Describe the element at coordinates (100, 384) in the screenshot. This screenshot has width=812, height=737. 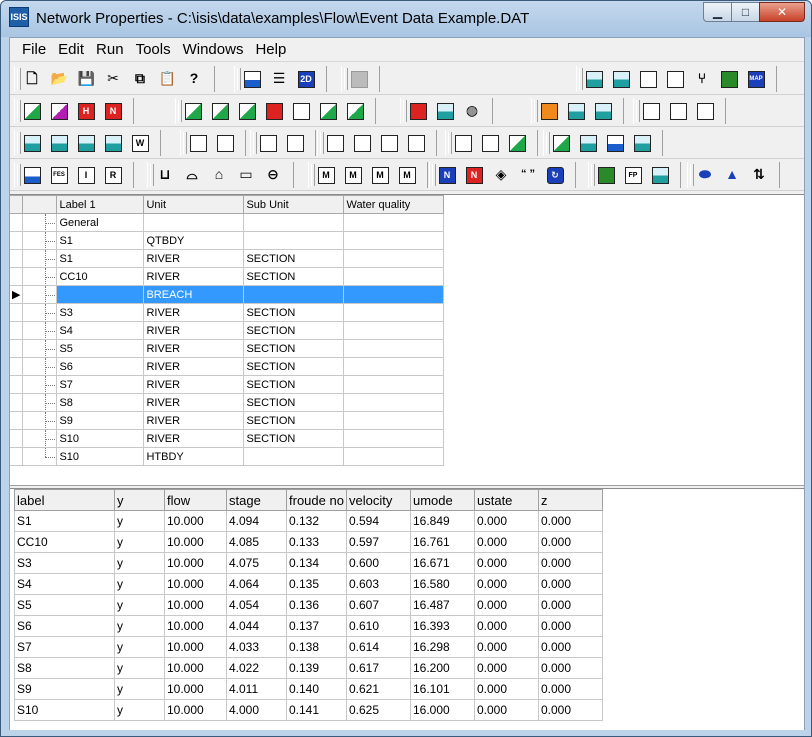
I see `cell-label: S7` at that location.